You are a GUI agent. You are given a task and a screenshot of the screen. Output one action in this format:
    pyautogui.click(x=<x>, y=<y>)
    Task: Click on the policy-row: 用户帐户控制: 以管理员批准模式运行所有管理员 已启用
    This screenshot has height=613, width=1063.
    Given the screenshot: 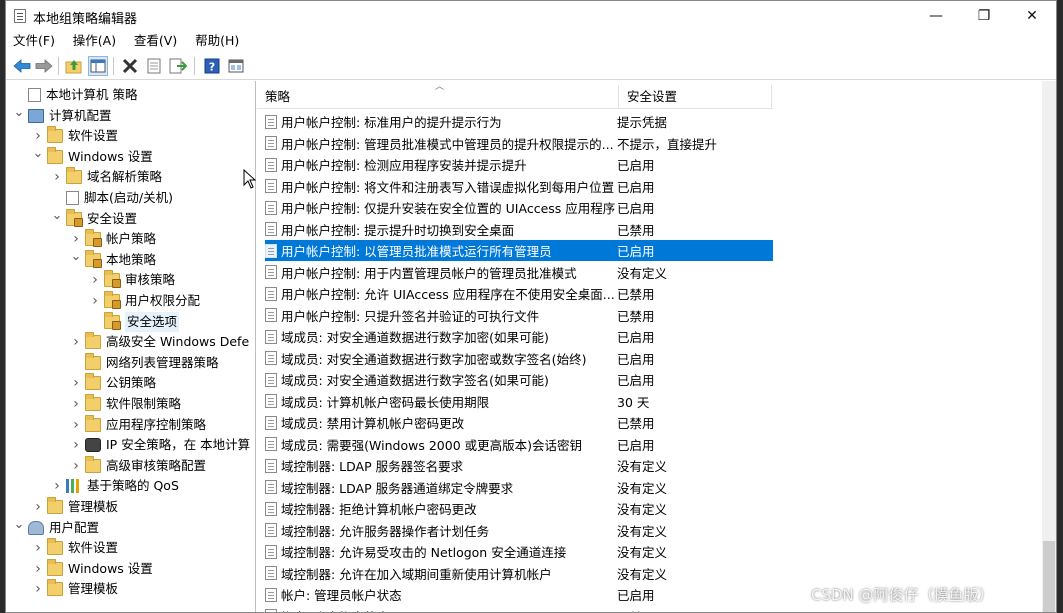 What is the action you would take?
    pyautogui.click(x=519, y=250)
    